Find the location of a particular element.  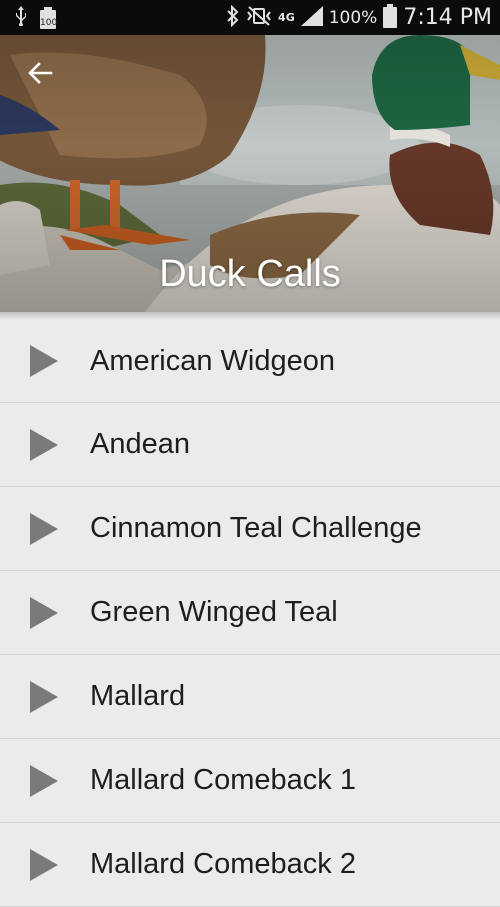

status-bar: 100 4G 100% 7:14 PM is located at coordinates (250, 17).